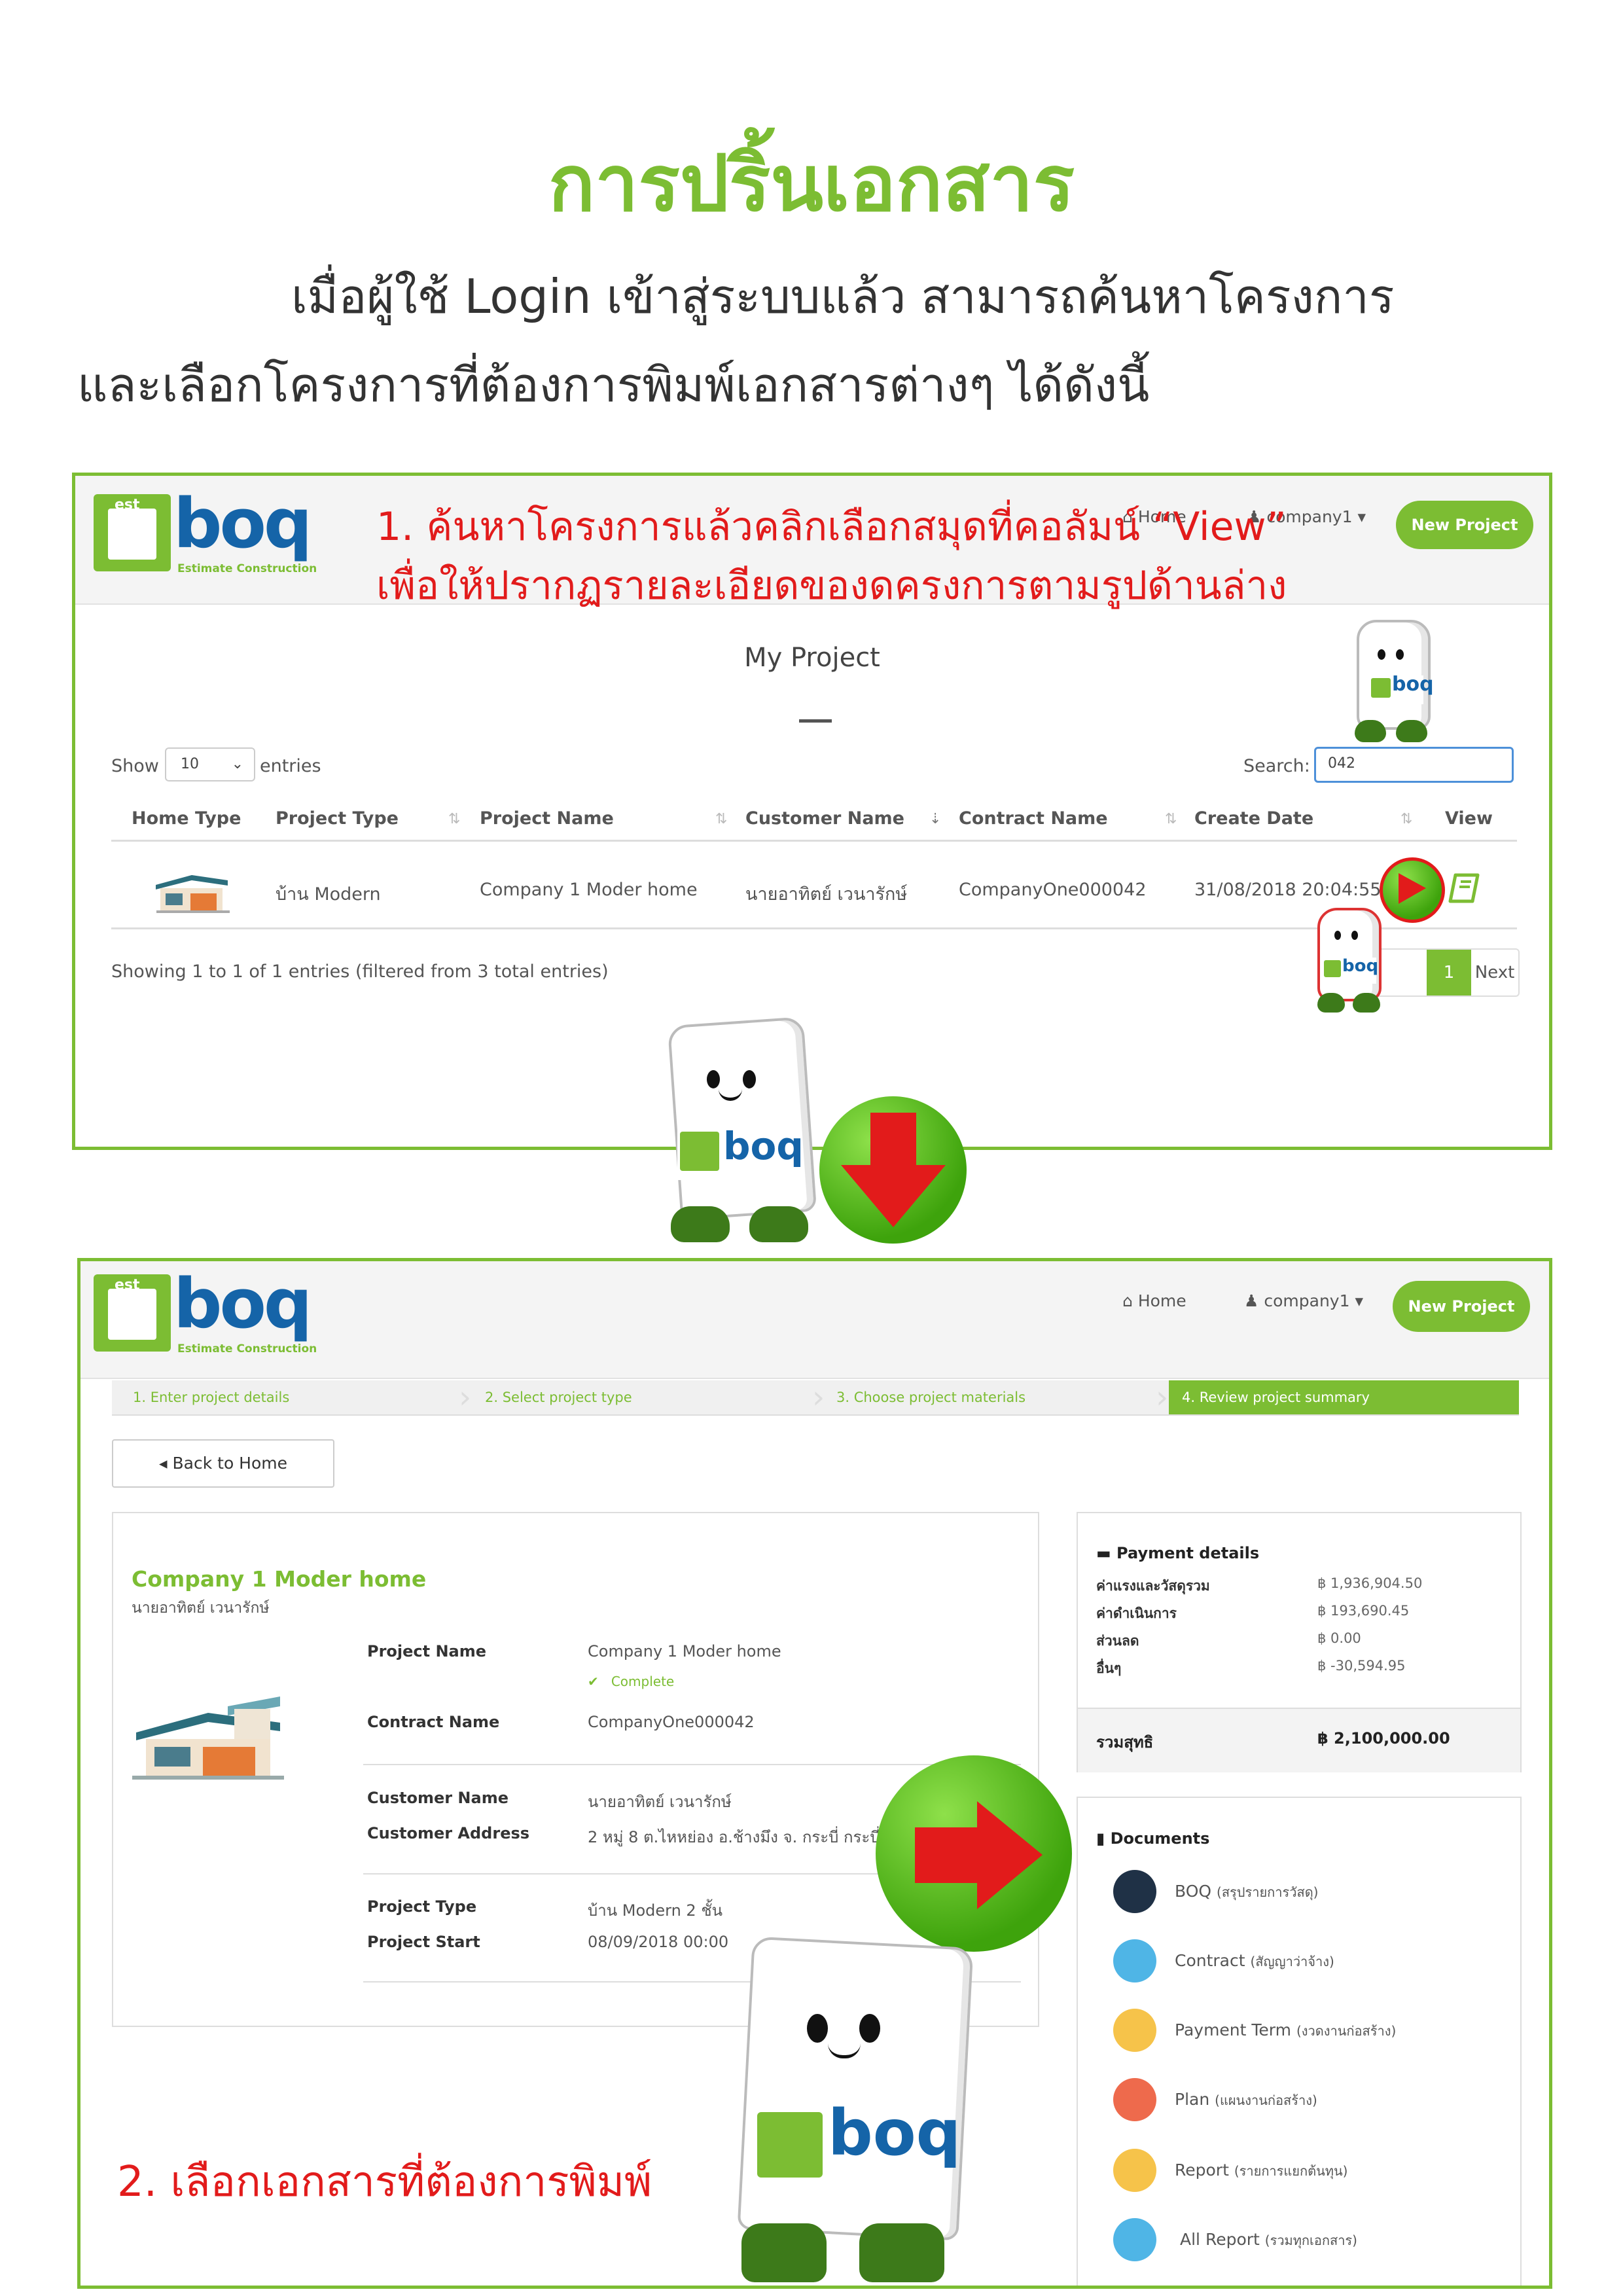  What do you see at coordinates (1109, 1668) in the screenshot?
I see `payment-label: อื่นๆ` at bounding box center [1109, 1668].